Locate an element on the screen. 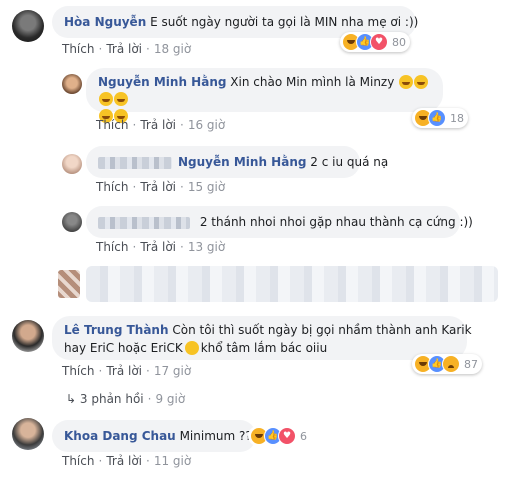 This screenshot has width=511, height=477. comment-bubble: Nguyễn Minh Hằng 2 c iu quá nạ is located at coordinates (237, 162).